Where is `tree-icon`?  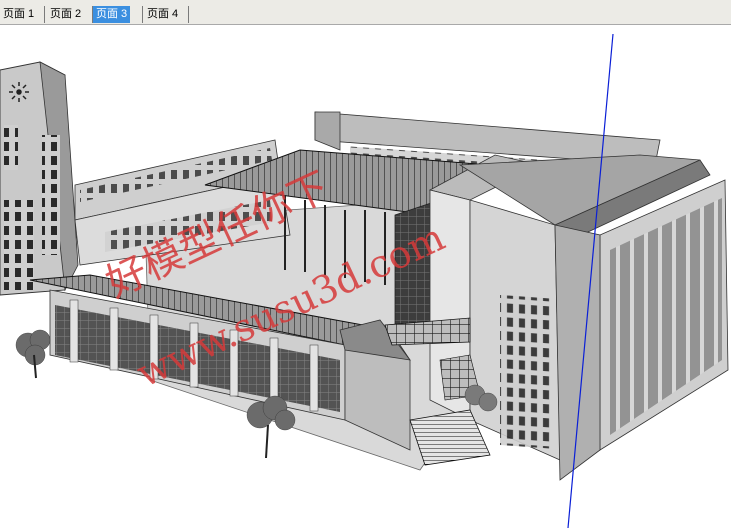
tree-icon is located at coordinates (33, 354).